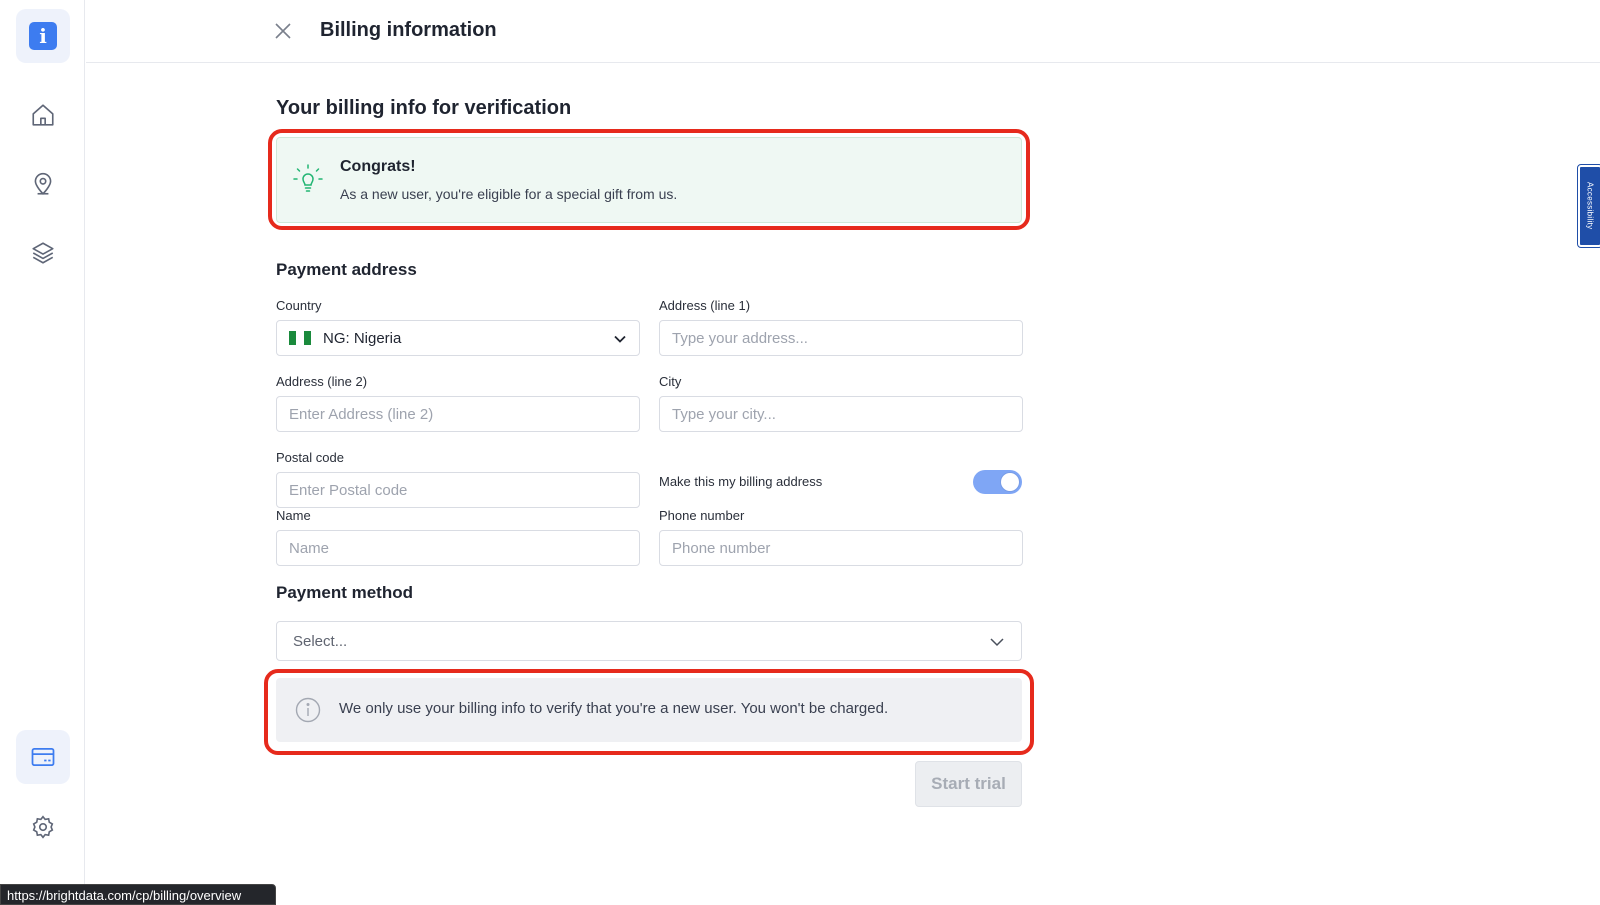 This screenshot has width=1600, height=905. I want to click on city-input, so click(841, 414).